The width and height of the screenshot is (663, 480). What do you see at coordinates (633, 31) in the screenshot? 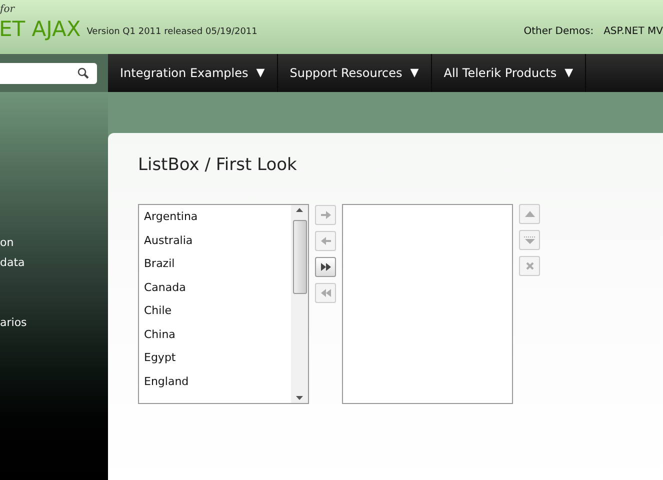
I see `other-demos-link: ASP.NET MV` at bounding box center [633, 31].